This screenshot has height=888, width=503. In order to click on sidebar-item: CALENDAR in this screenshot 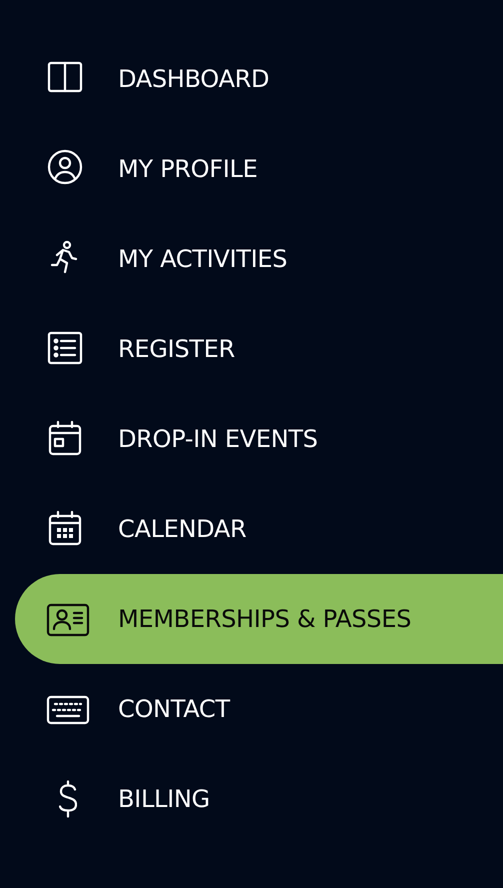, I will do `click(259, 529)`.